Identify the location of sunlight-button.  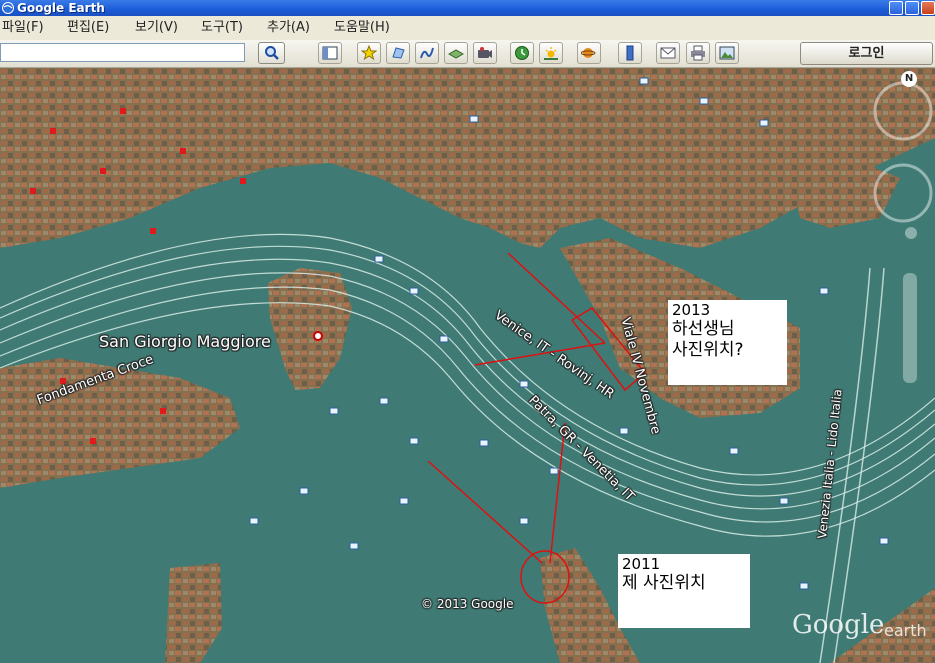
(551, 53).